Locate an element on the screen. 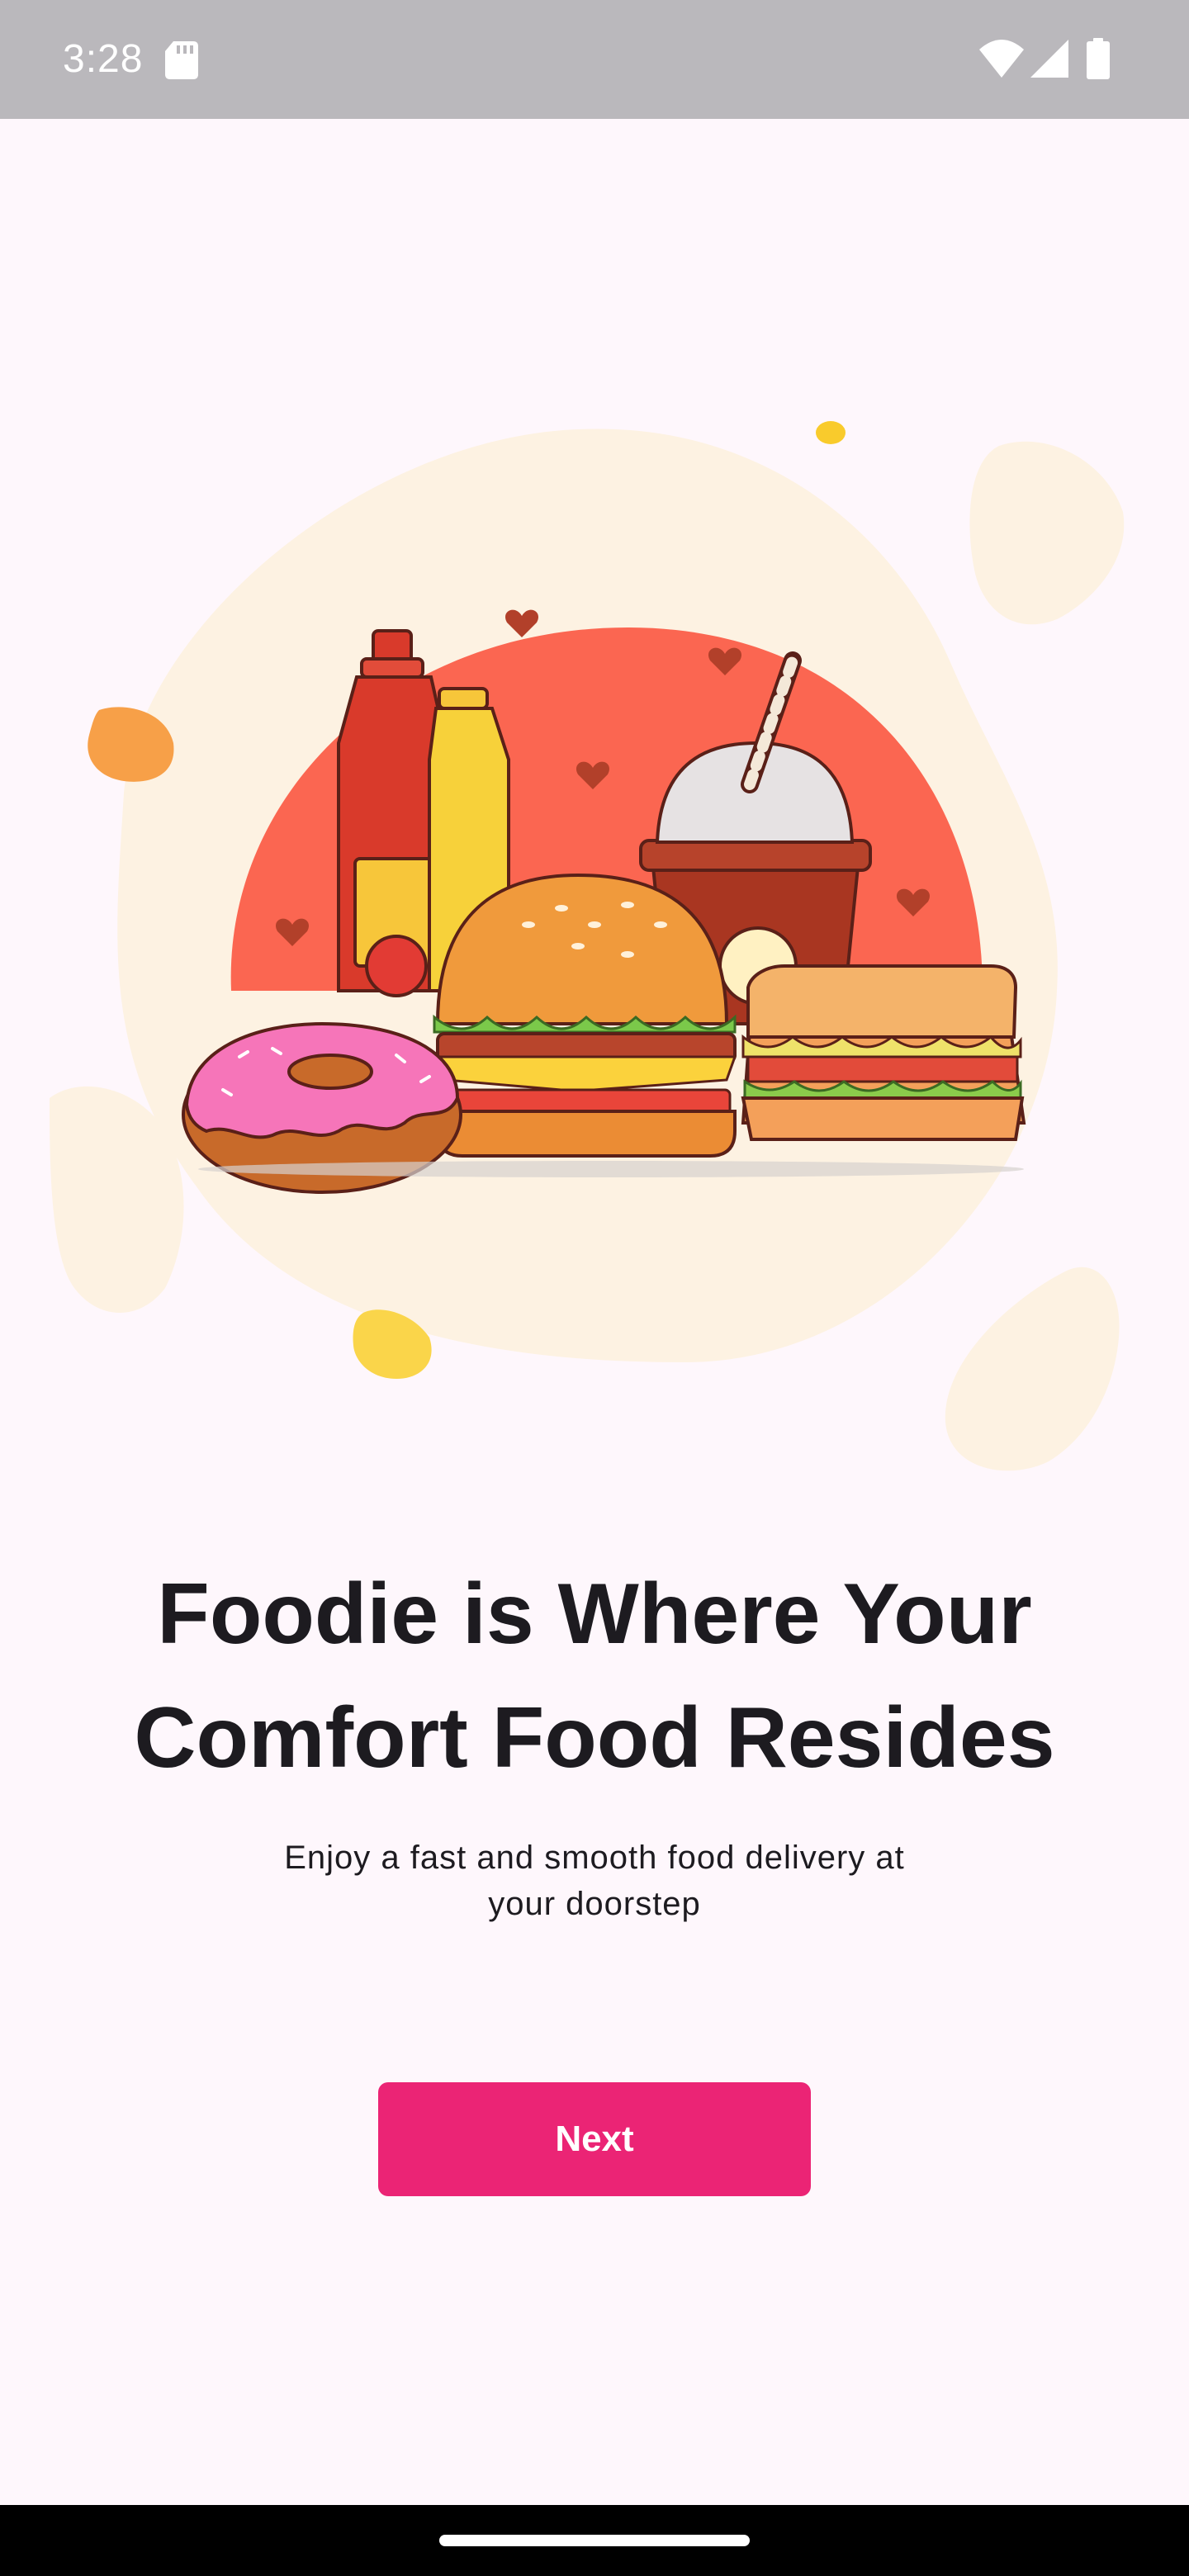  wifi-icon is located at coordinates (1001, 59).